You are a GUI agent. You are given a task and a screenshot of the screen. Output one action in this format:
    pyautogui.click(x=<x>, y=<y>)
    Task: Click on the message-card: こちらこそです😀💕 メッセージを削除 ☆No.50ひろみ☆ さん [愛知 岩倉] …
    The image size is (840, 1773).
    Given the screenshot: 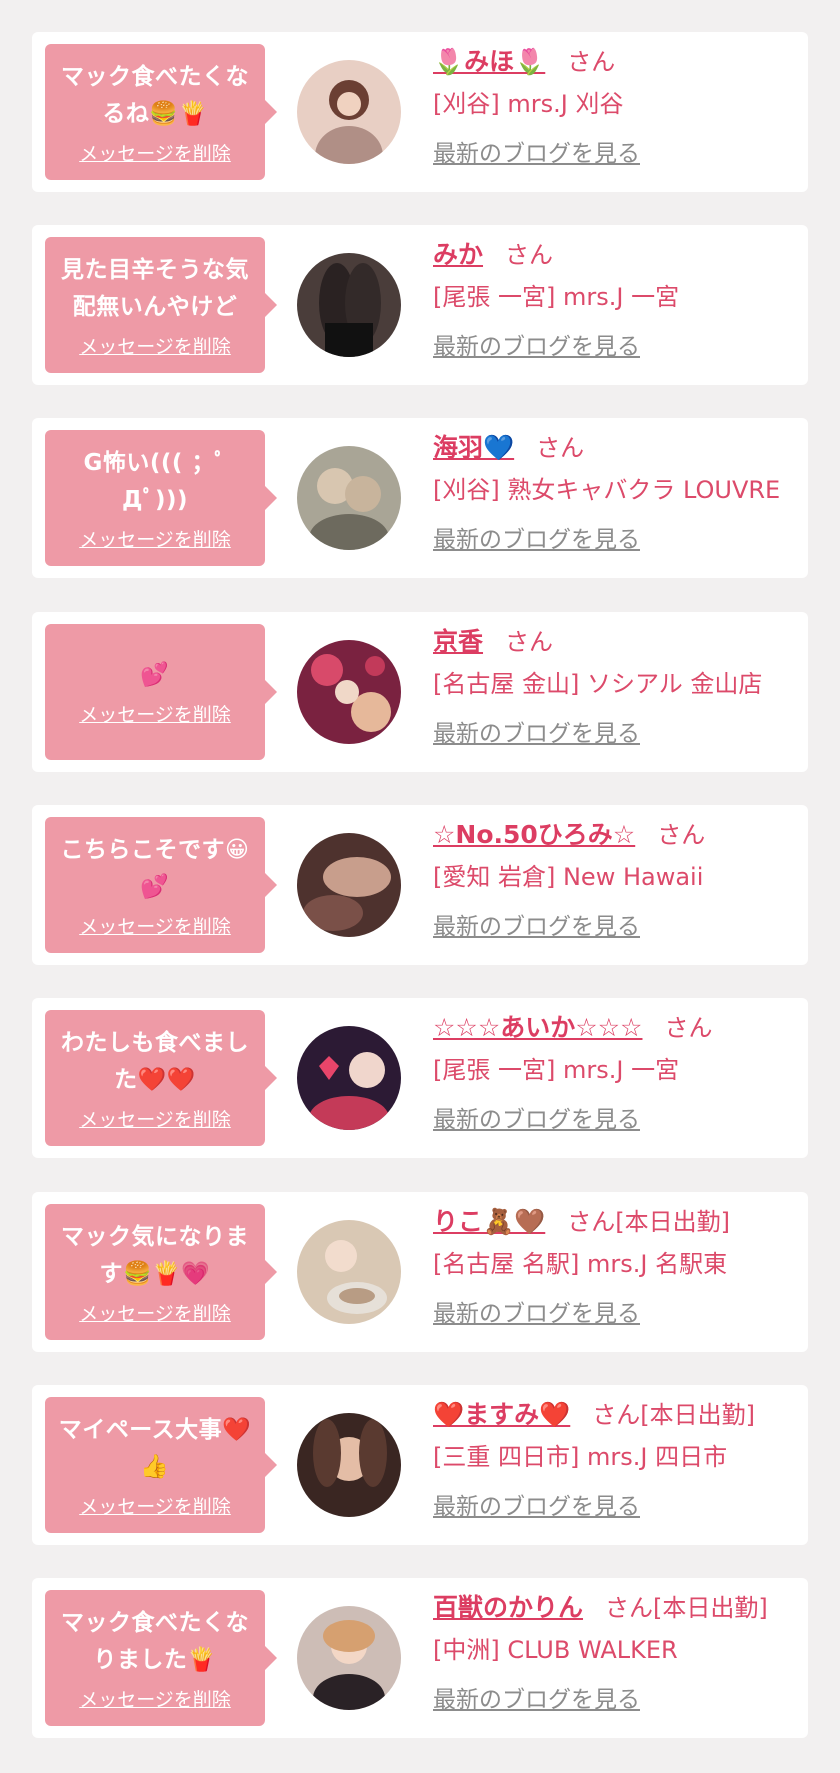 What is the action you would take?
    pyautogui.click(x=420, y=885)
    